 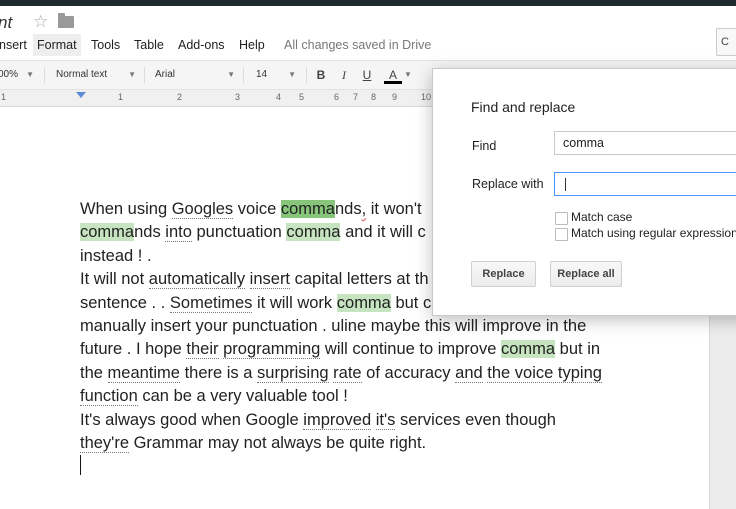 What do you see at coordinates (561, 218) in the screenshot?
I see `match-case-checkbox` at bounding box center [561, 218].